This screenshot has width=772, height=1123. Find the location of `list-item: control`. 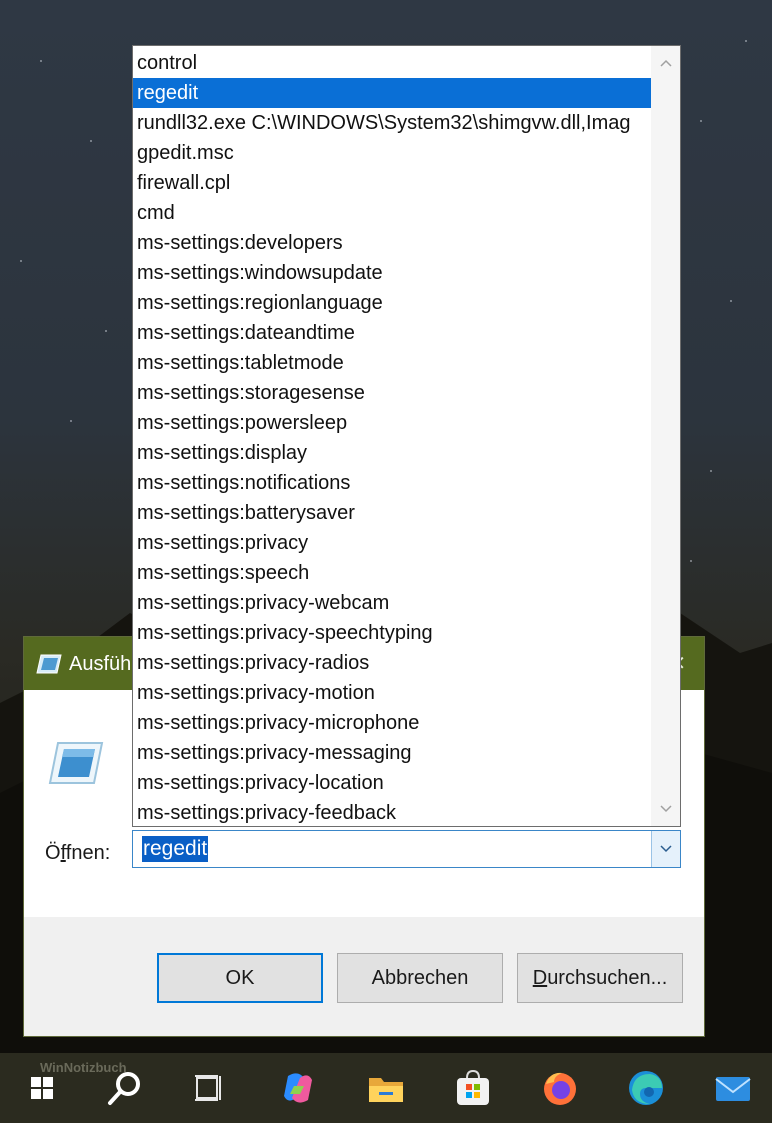

list-item: control is located at coordinates (392, 63).